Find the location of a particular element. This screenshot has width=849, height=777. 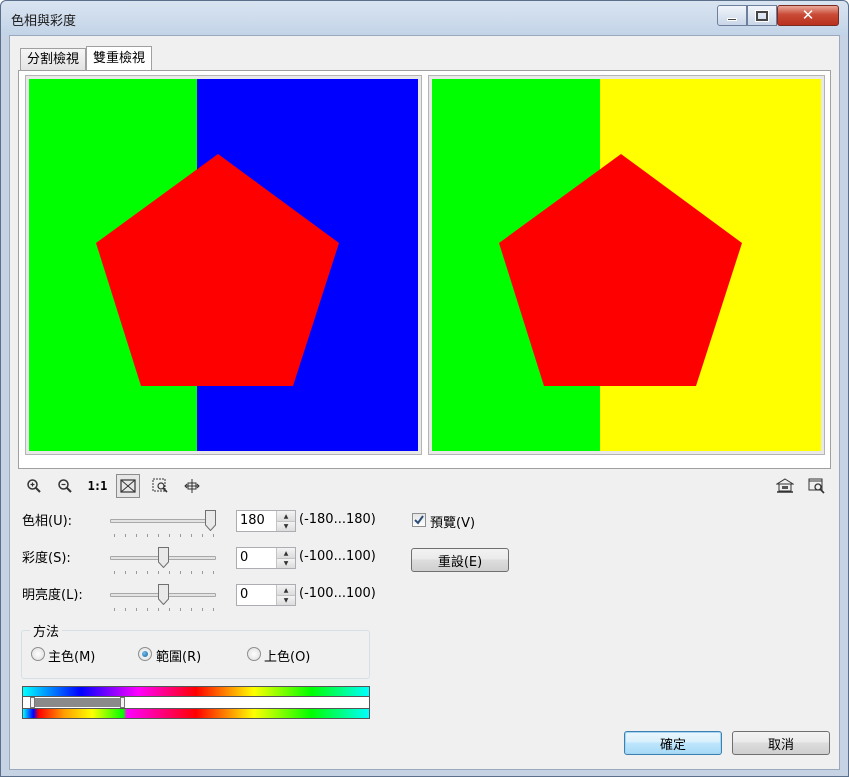

hue-slider is located at coordinates (165, 525).